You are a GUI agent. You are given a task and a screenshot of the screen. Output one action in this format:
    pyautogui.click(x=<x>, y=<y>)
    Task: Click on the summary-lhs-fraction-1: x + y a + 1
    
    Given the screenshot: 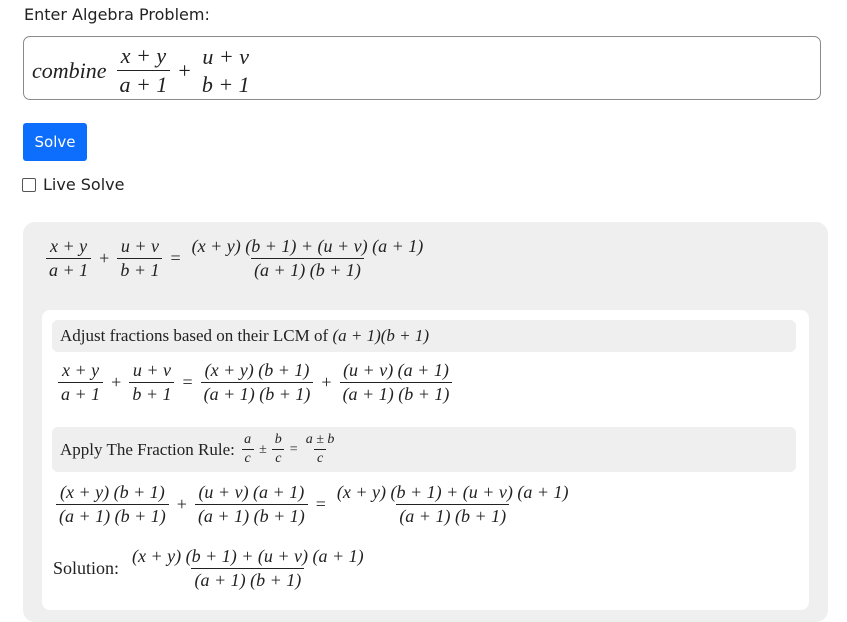 What is the action you would take?
    pyautogui.click(x=69, y=258)
    